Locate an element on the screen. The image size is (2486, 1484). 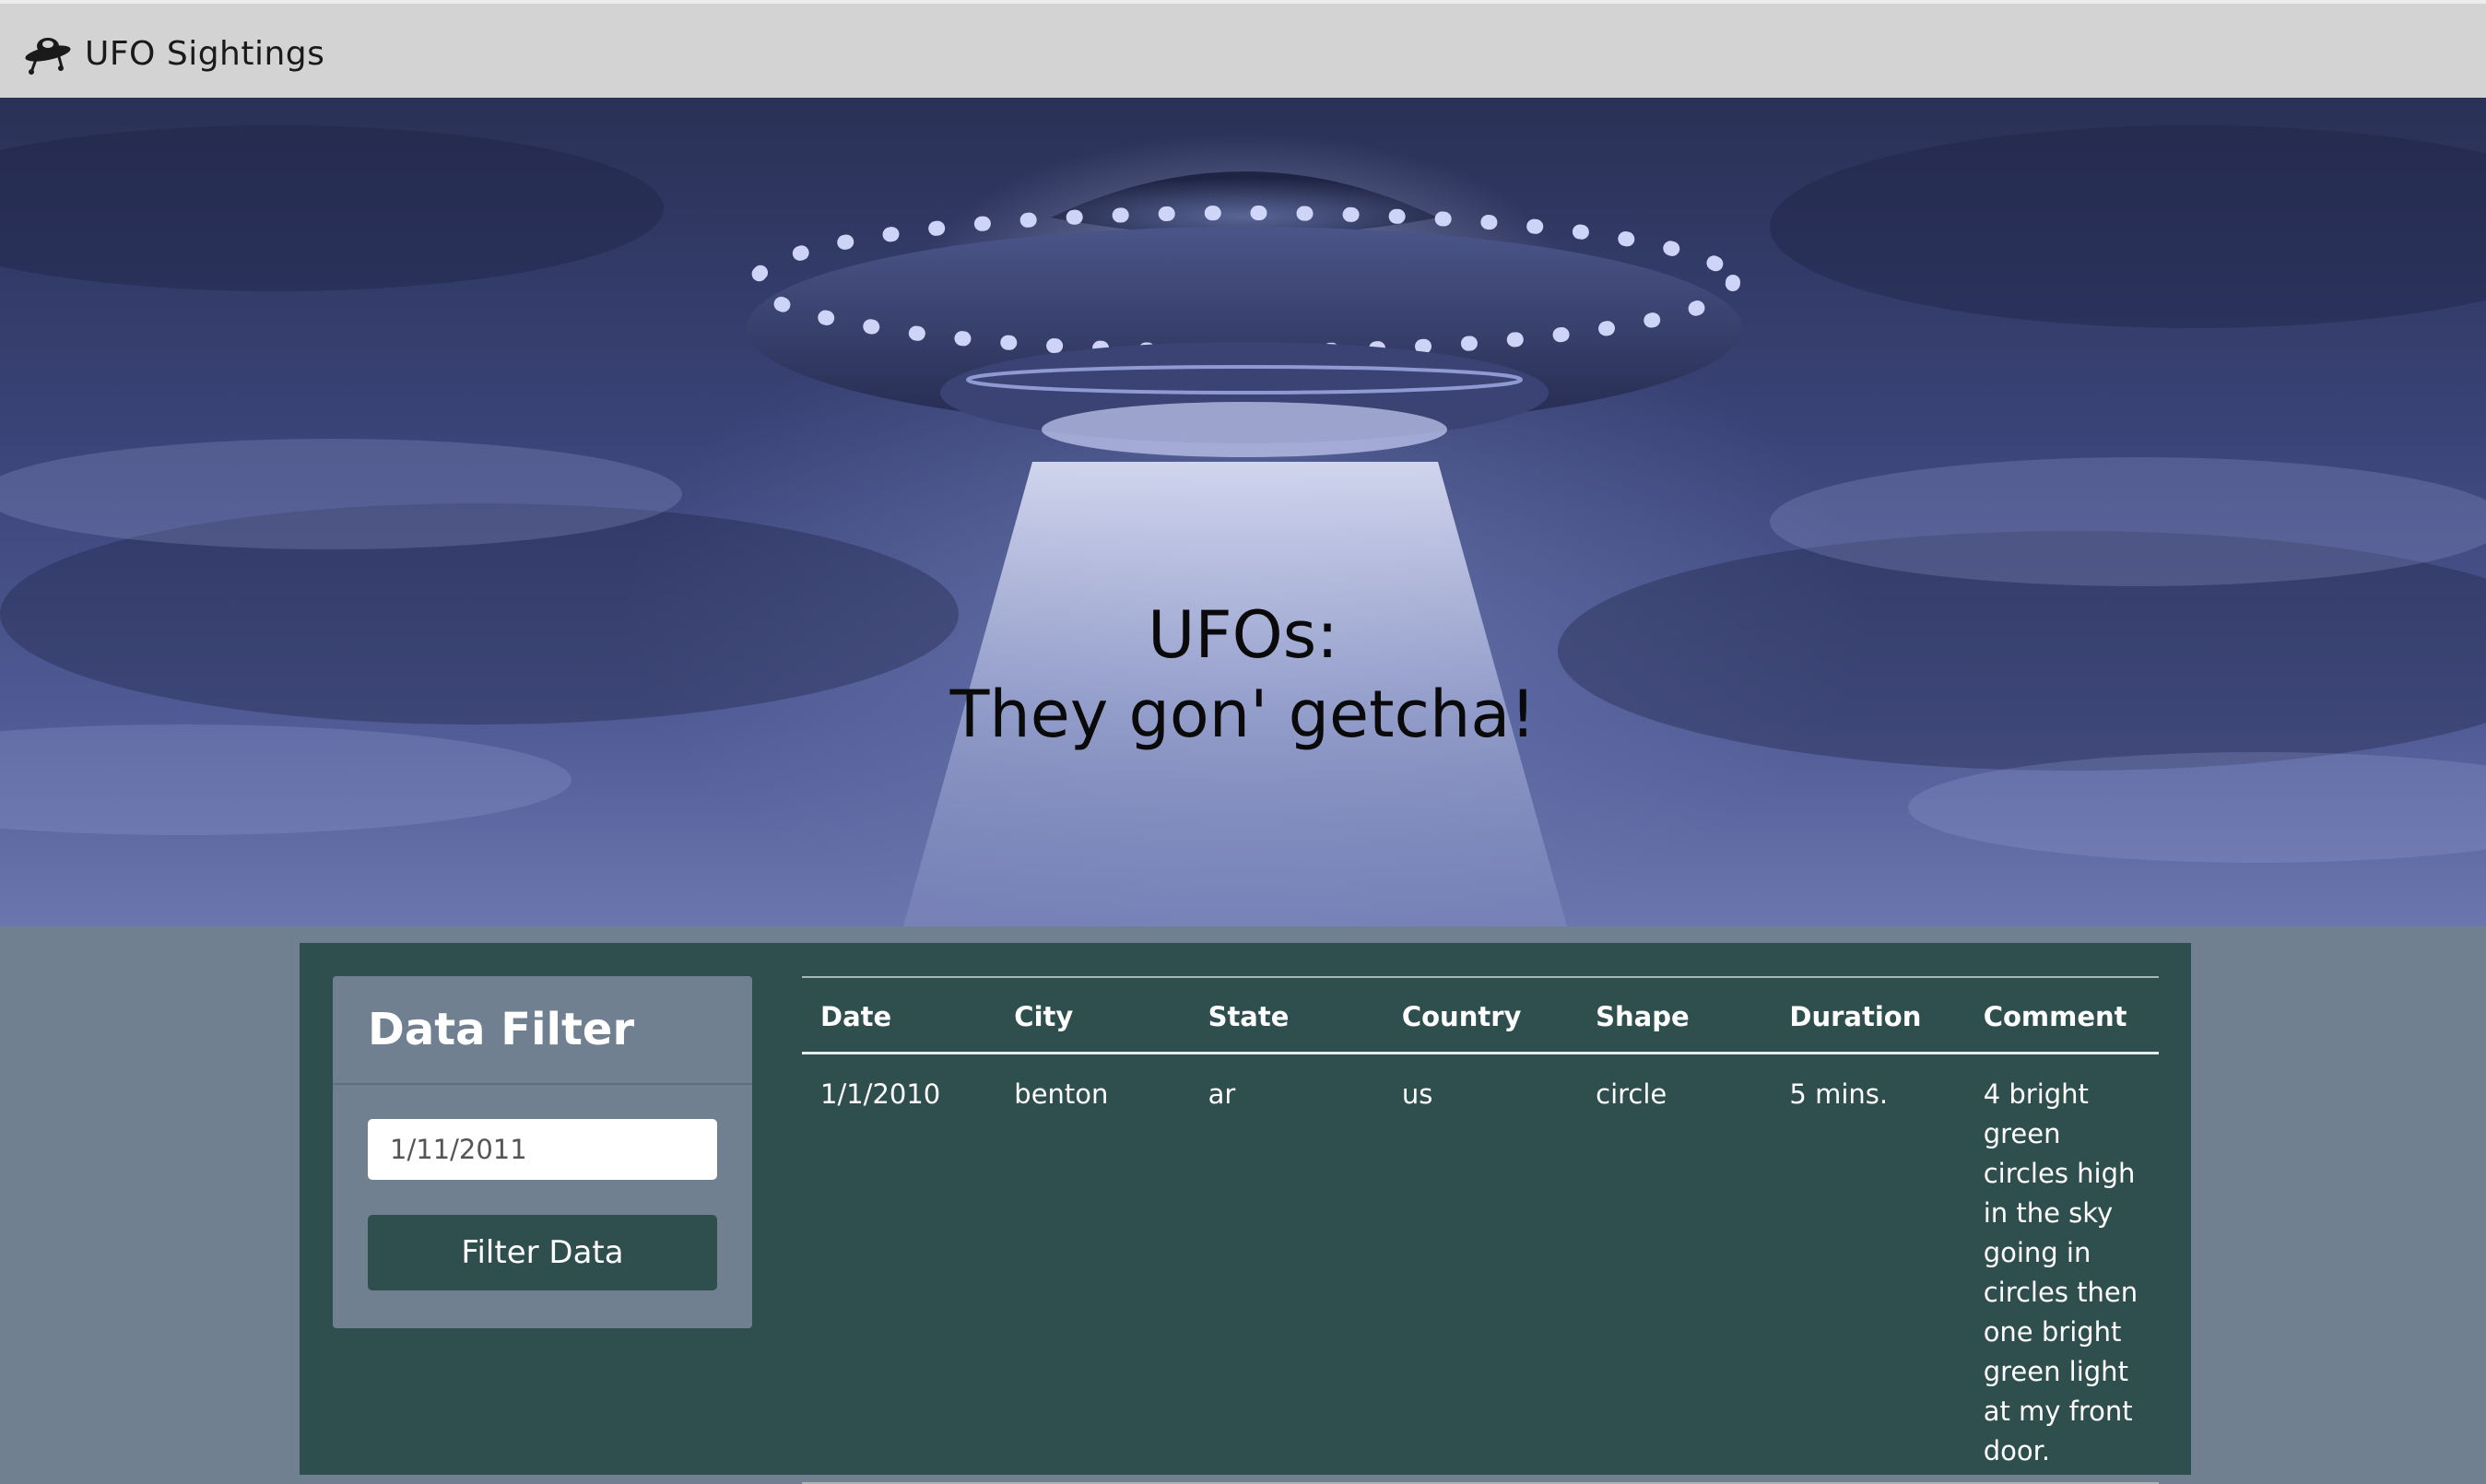
cell-date: 1/1/2010 is located at coordinates (899, 1269).